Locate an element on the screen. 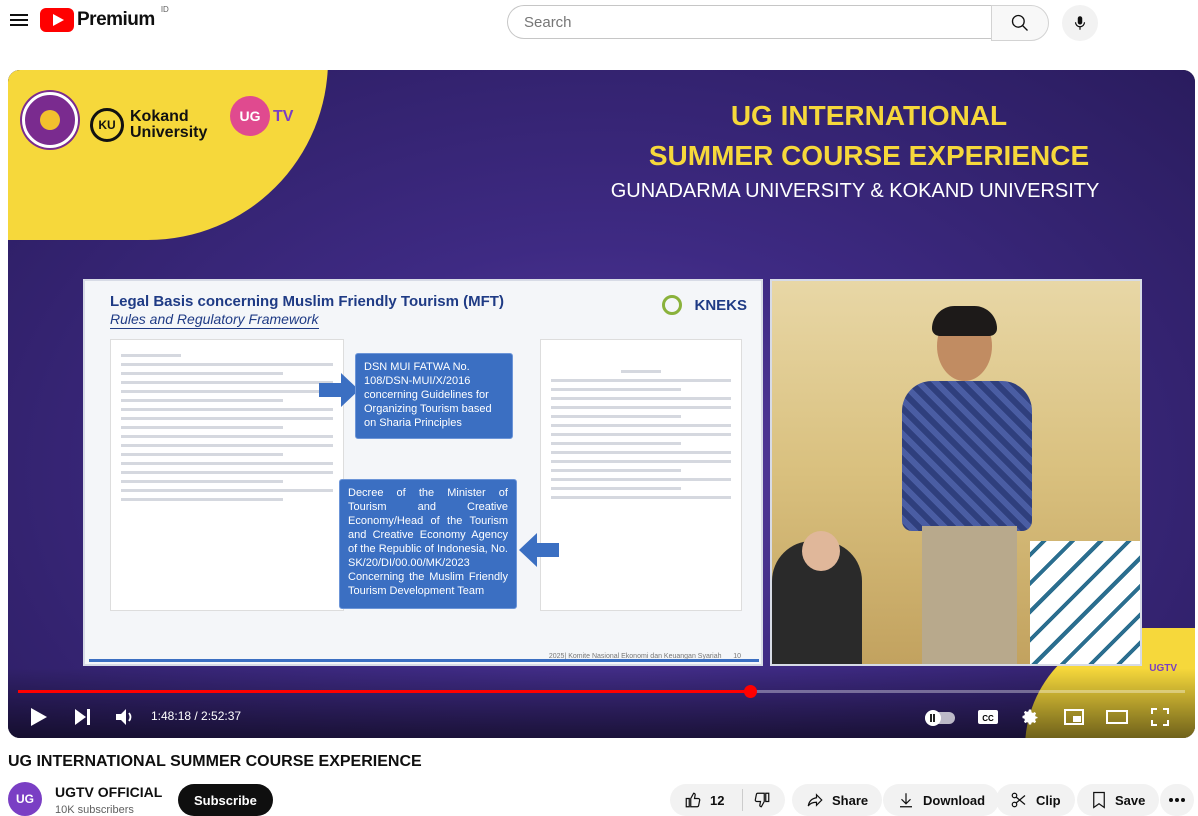 This screenshot has width=1198, height=816. arrow-left-icon is located at coordinates (539, 550).